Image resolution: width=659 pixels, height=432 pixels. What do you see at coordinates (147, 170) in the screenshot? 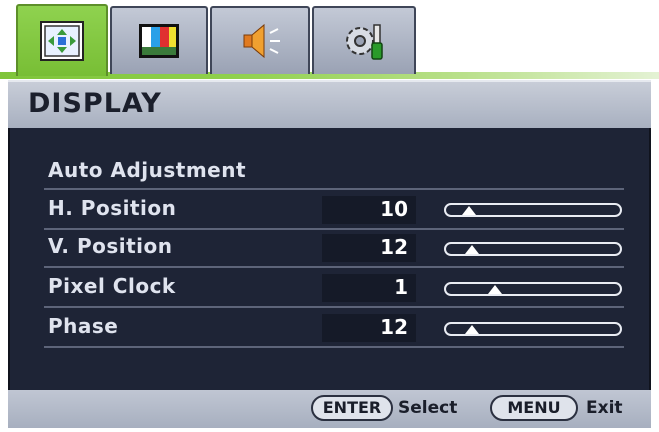
I see `menu-item-auto-adjustment: Auto Adjustment` at bounding box center [147, 170].